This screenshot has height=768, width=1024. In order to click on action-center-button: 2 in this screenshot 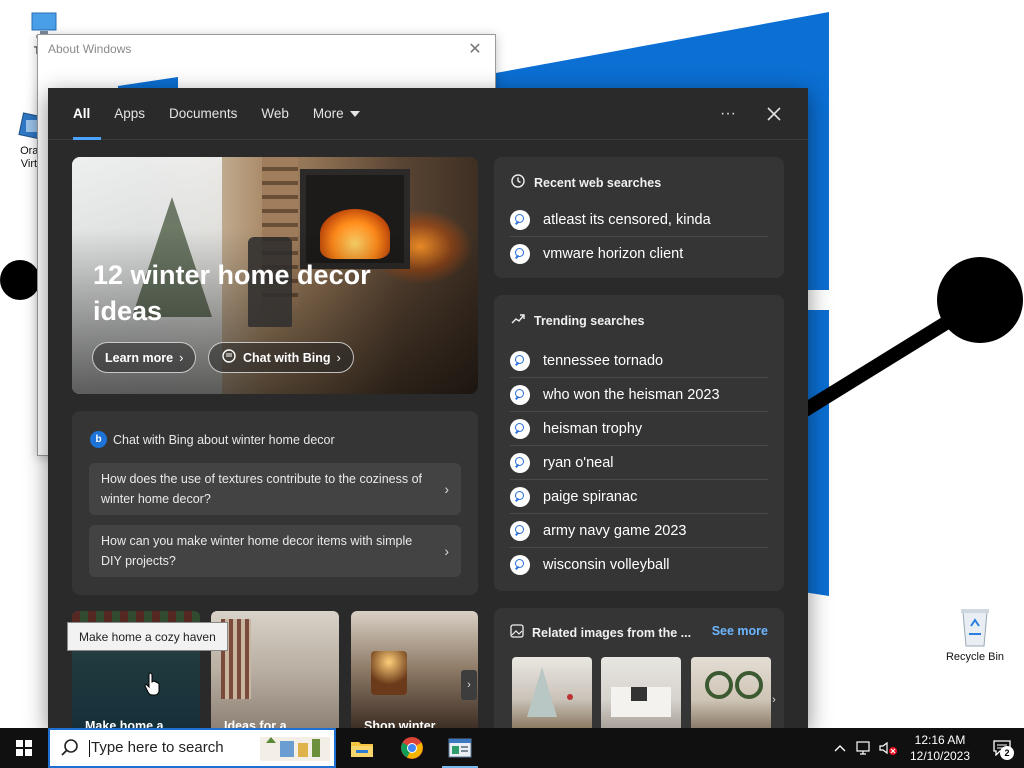, I will do `click(1002, 748)`.